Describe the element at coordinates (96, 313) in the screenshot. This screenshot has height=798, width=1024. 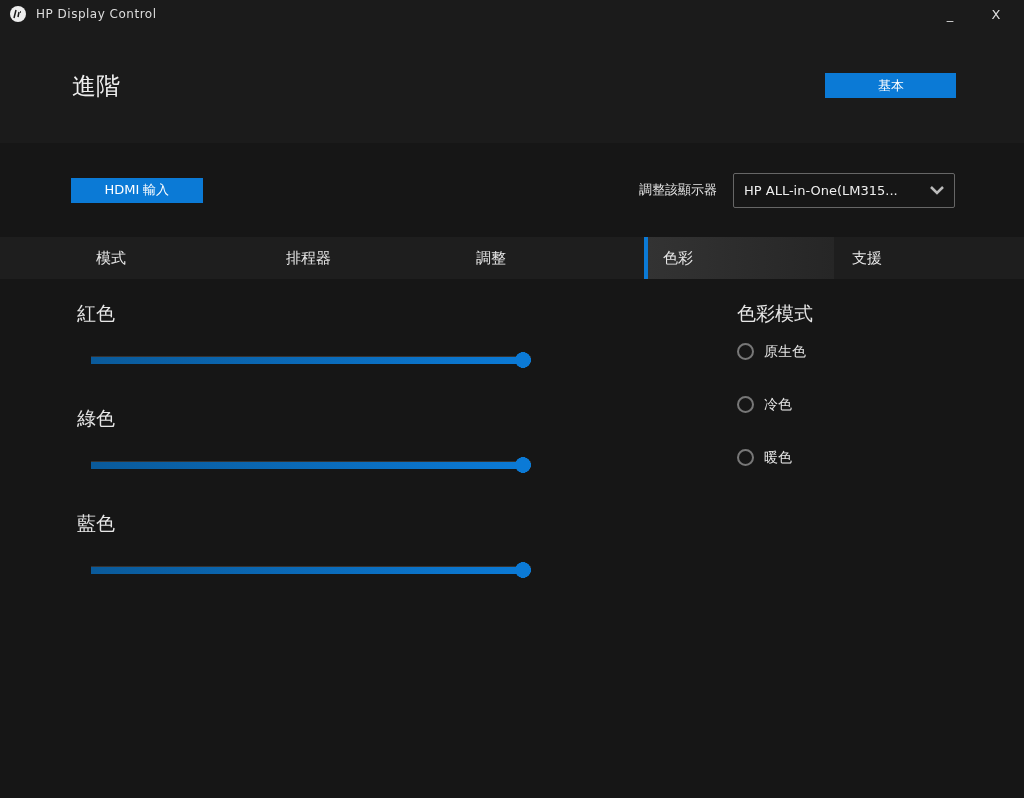
I see `slider-label: 紅色` at that location.